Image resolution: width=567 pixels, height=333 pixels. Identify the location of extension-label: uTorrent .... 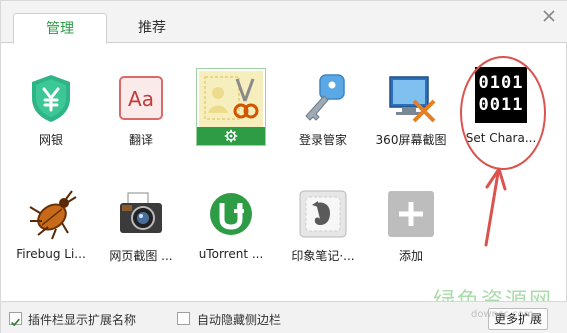
(231, 254).